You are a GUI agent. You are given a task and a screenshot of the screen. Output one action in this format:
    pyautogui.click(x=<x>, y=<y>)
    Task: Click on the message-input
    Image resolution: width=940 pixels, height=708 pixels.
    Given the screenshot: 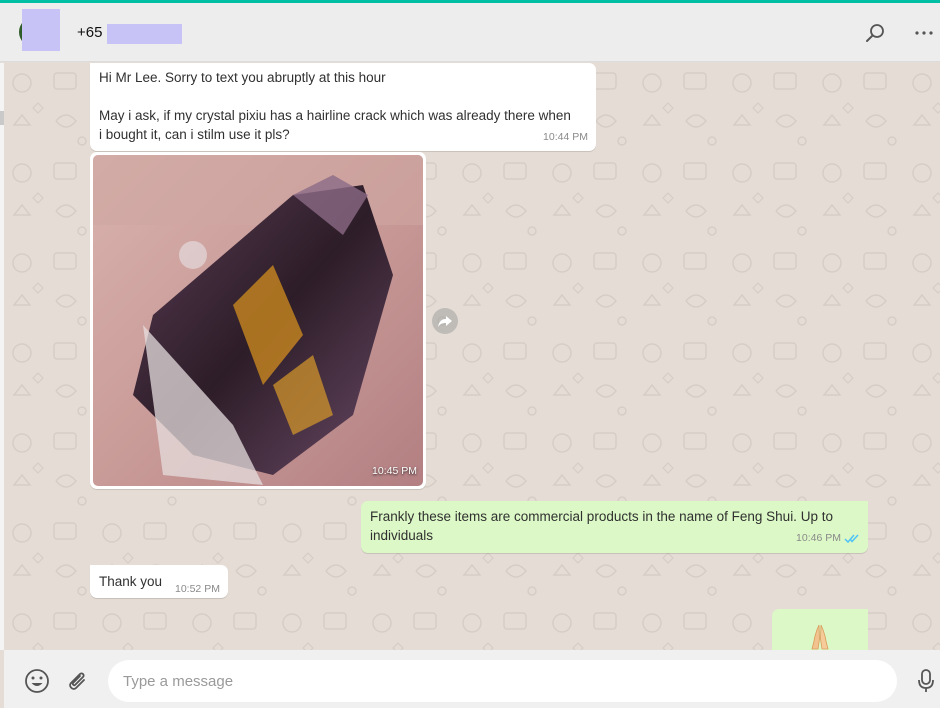 What is the action you would take?
    pyautogui.click(x=502, y=681)
    